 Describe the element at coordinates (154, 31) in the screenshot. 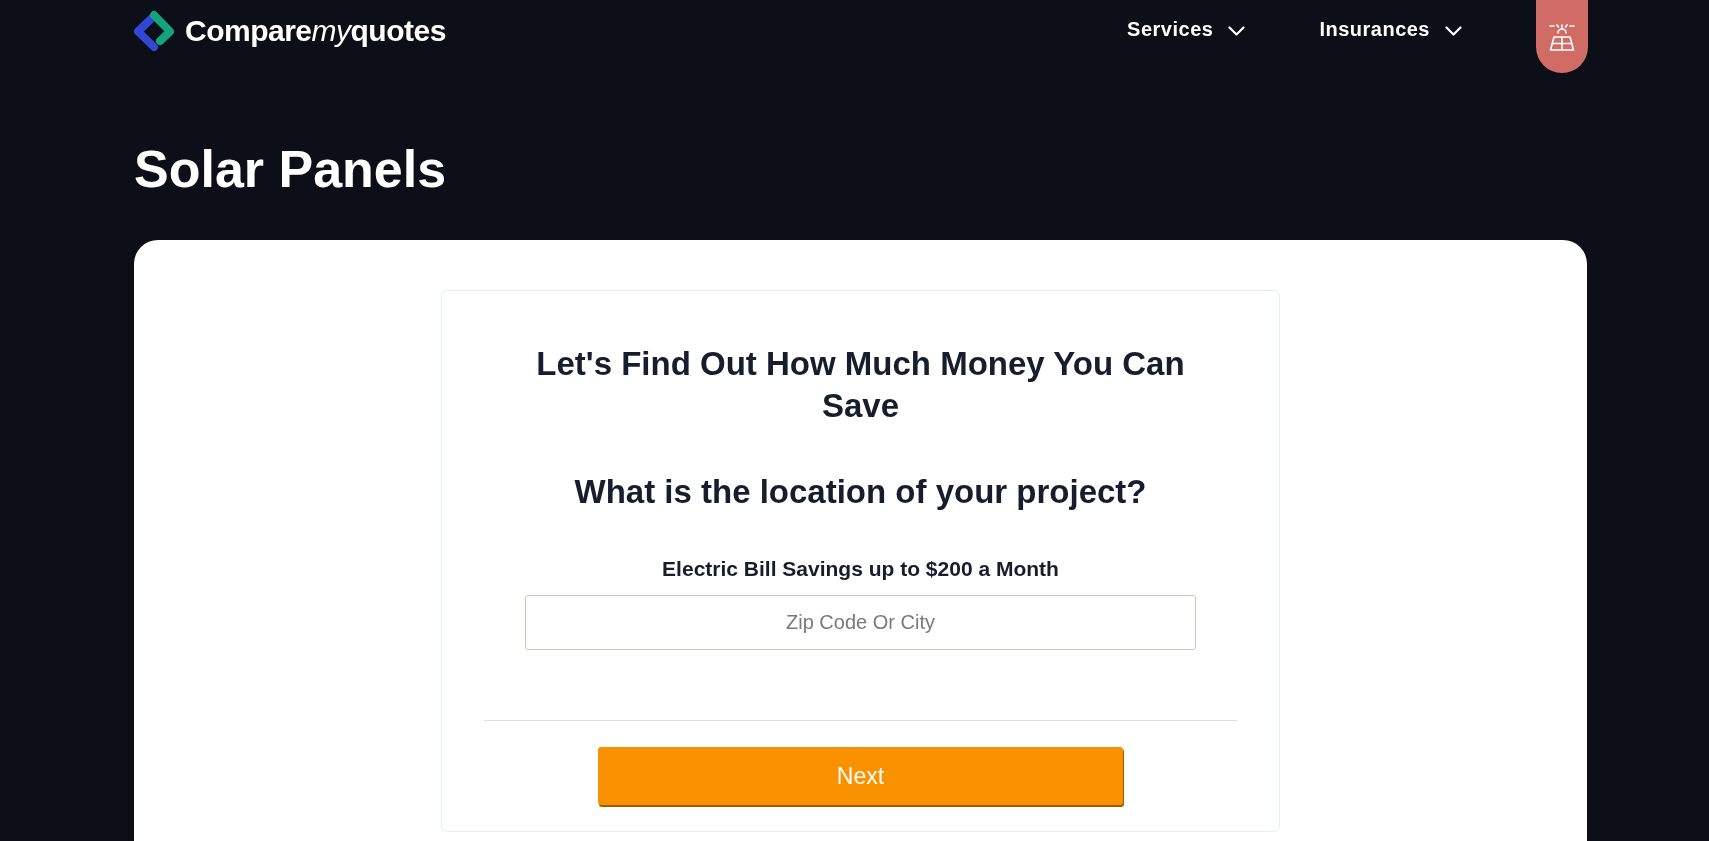

I see `logo-icon` at that location.